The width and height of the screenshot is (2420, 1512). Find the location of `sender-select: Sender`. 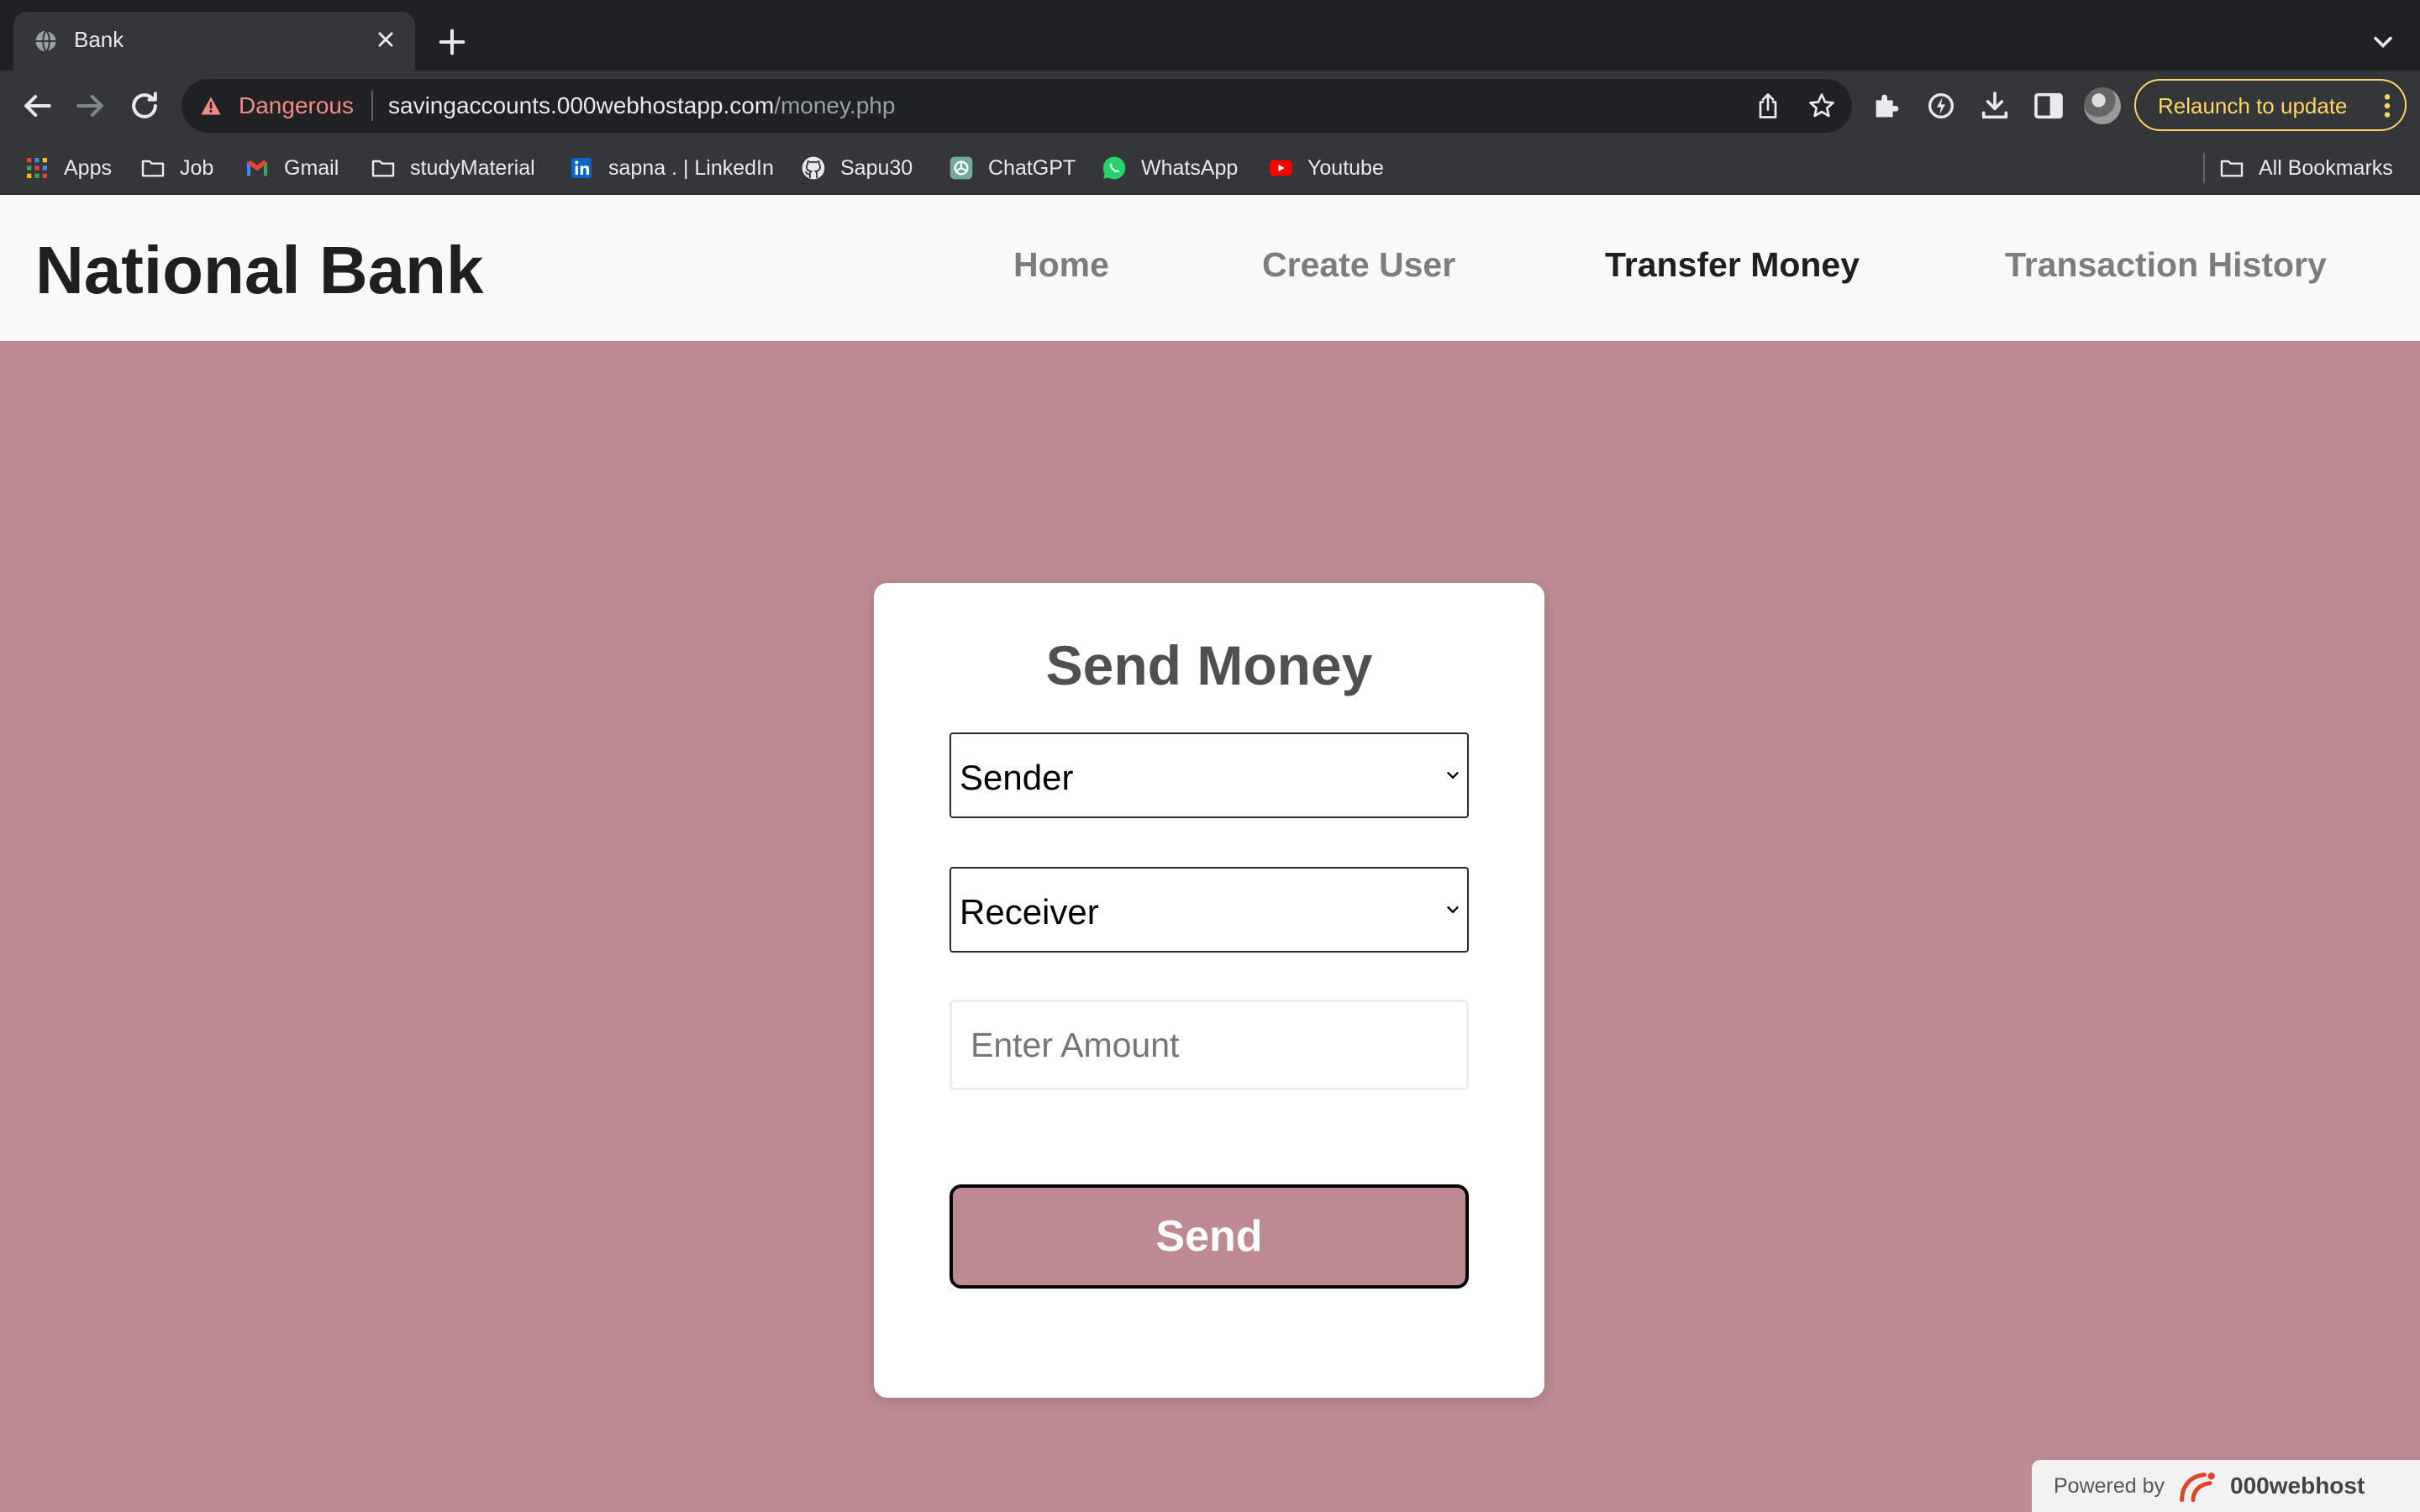

sender-select: Sender is located at coordinates (1209, 775).